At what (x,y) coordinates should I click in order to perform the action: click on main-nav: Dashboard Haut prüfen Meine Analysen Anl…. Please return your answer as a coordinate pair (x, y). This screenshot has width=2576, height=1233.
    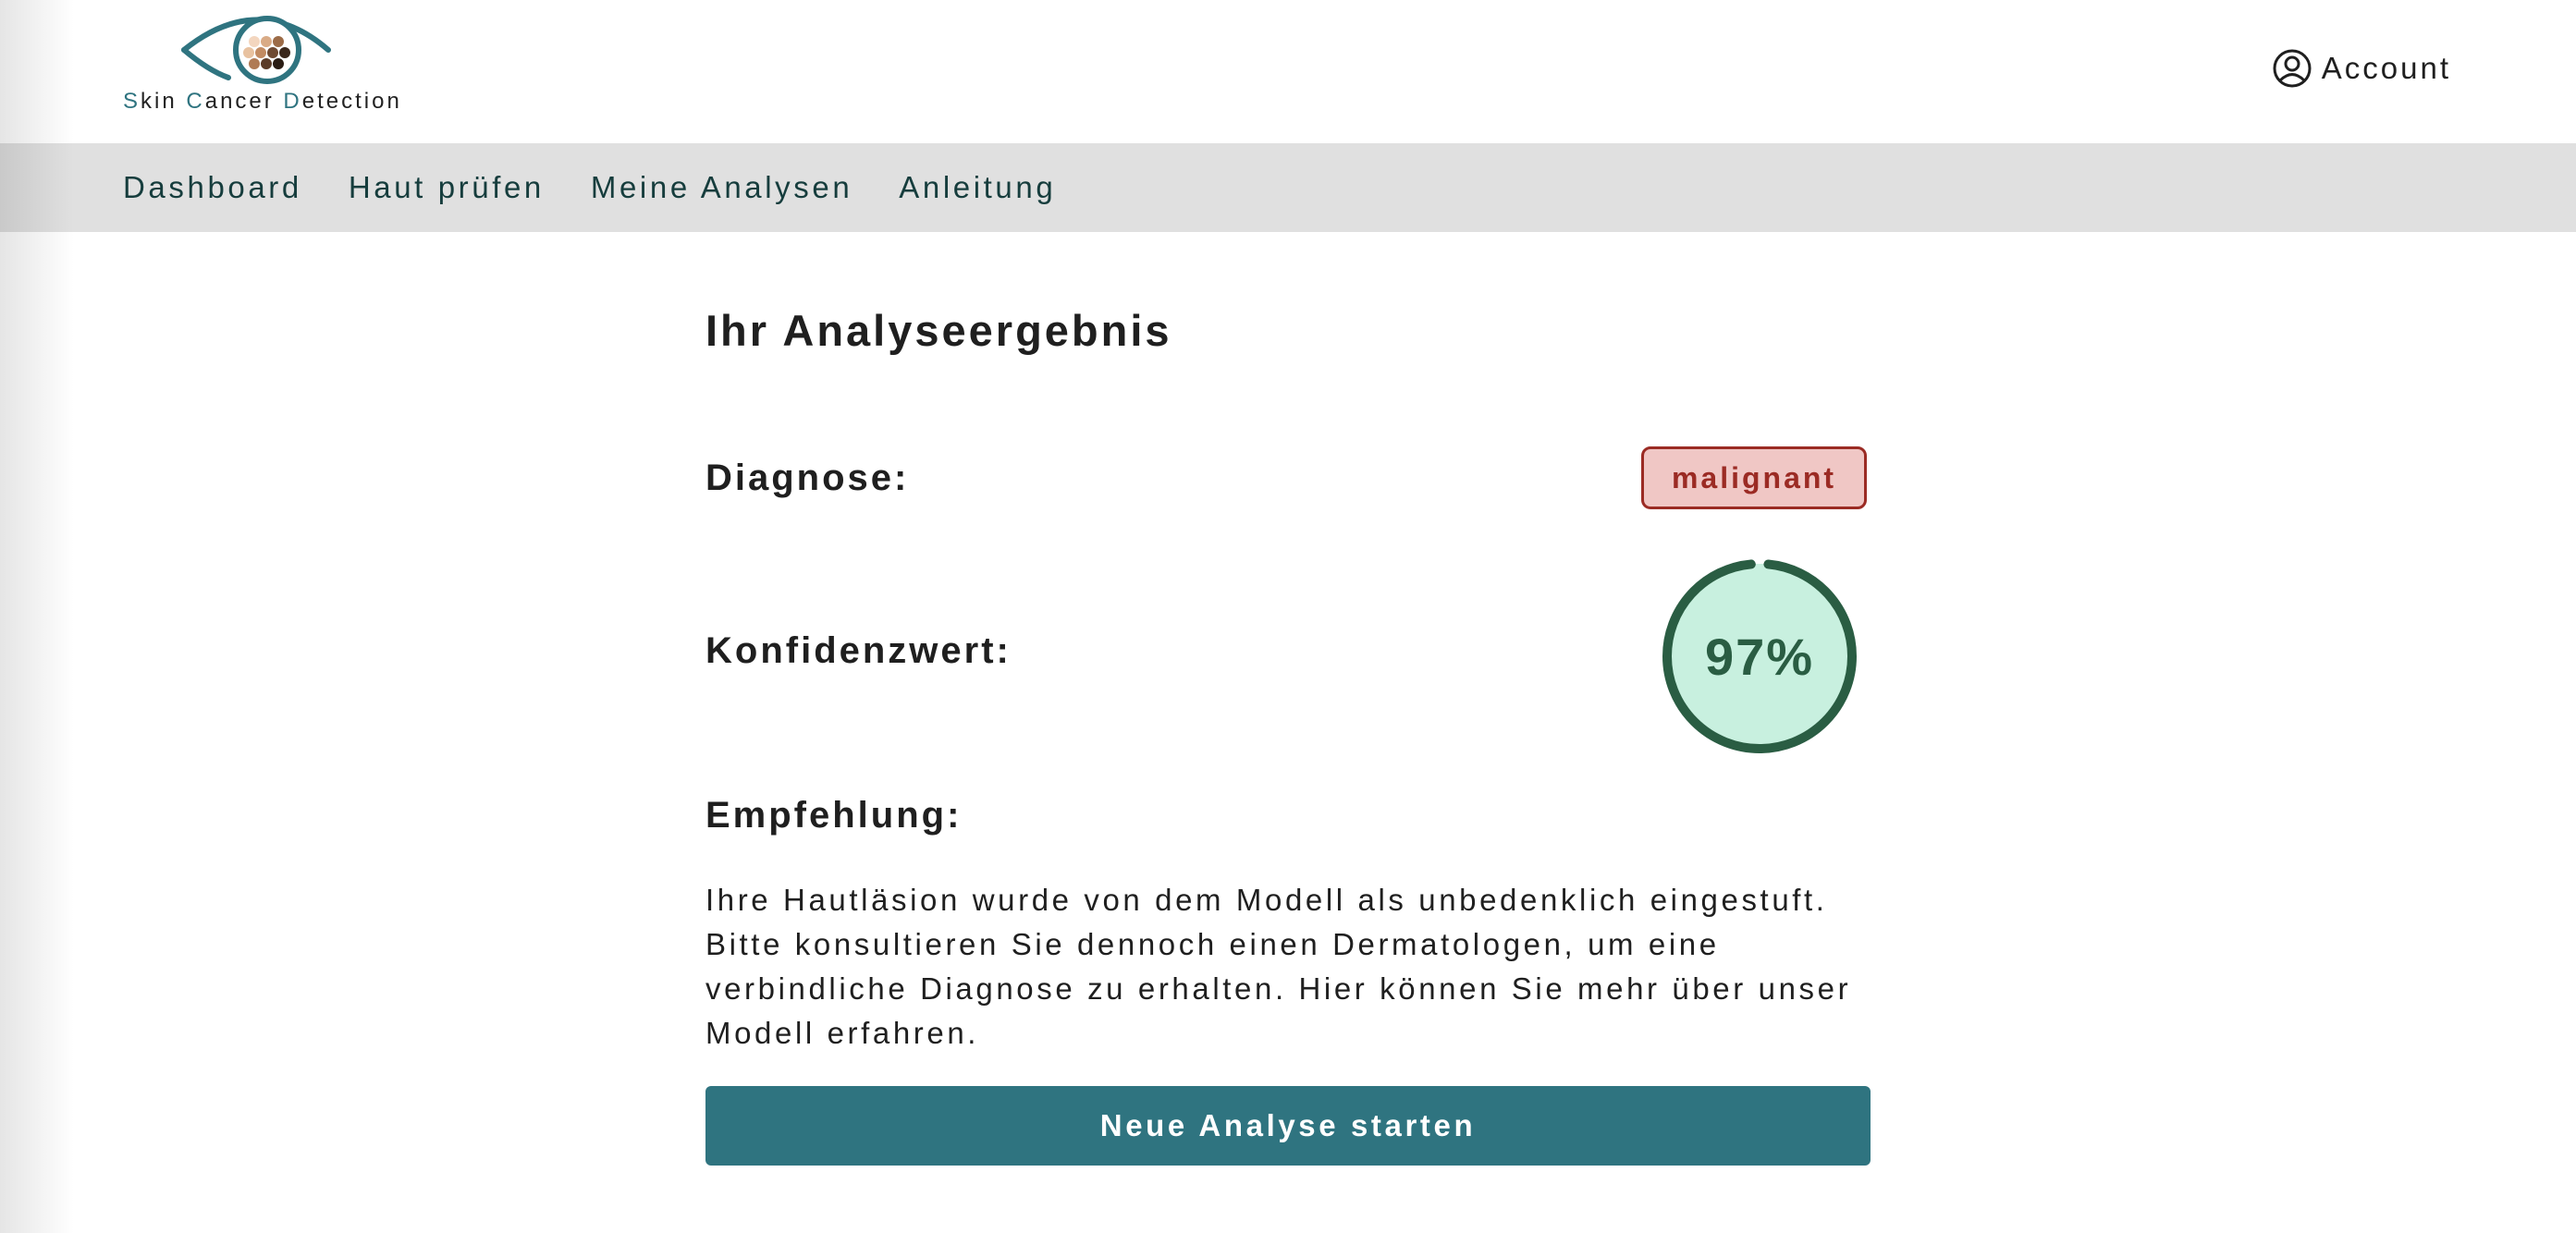
    Looking at the image, I should click on (1288, 188).